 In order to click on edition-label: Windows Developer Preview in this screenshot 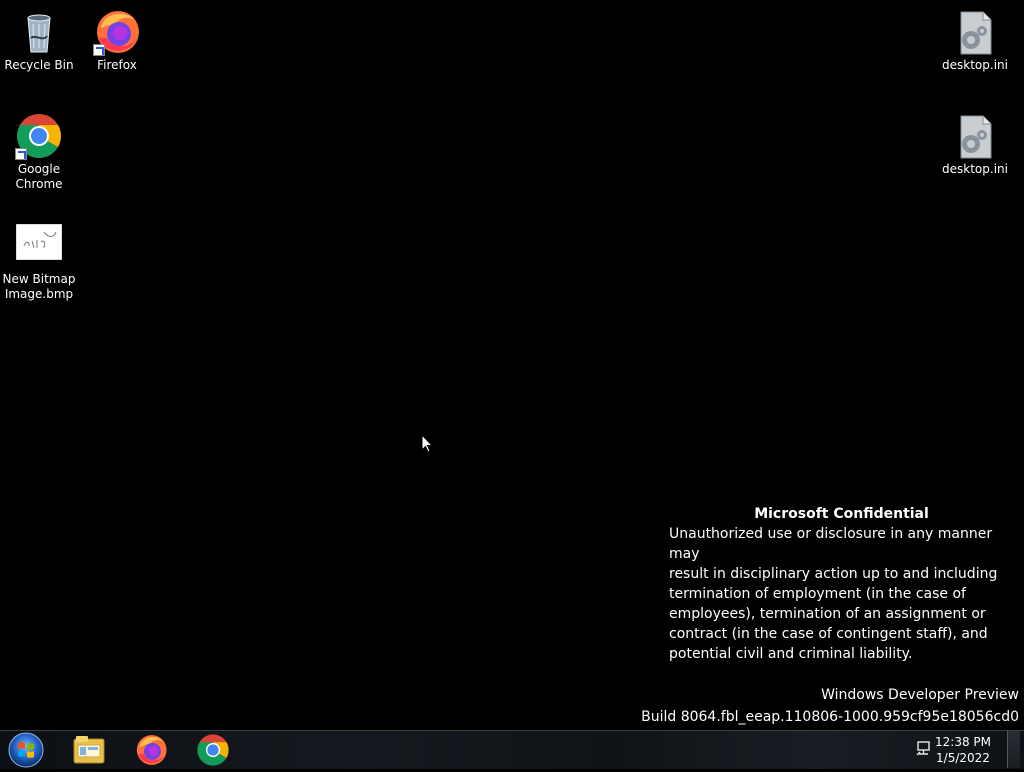, I will do `click(920, 695)`.